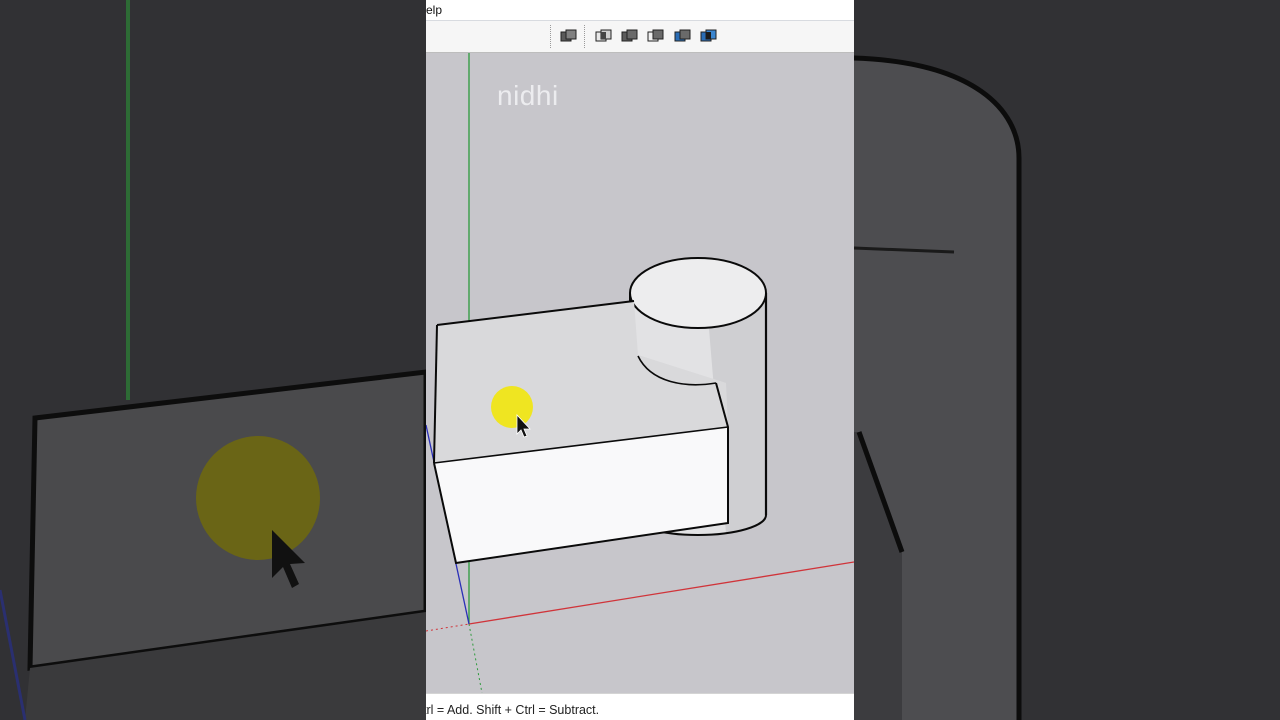 This screenshot has height=720, width=1280. Describe the element at coordinates (640, 37) in the screenshot. I see `solid-tools-toolbar` at that location.